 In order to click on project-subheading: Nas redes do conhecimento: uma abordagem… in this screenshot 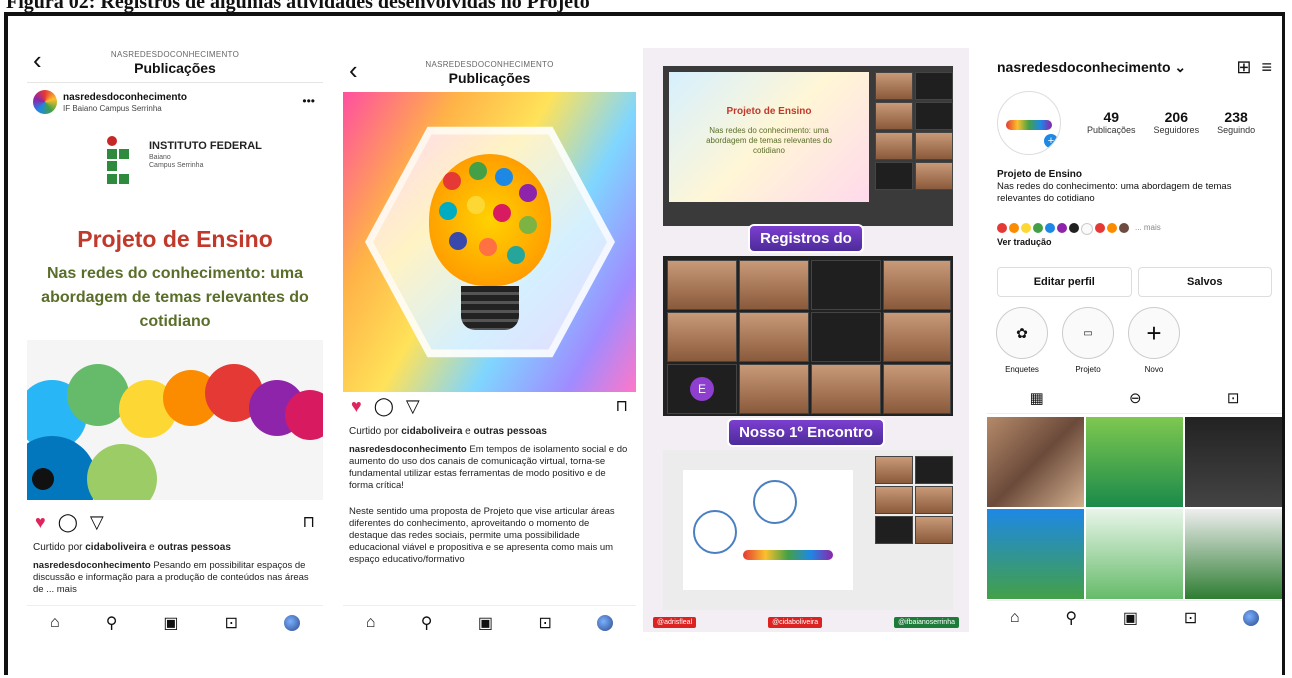, I will do `click(175, 297)`.